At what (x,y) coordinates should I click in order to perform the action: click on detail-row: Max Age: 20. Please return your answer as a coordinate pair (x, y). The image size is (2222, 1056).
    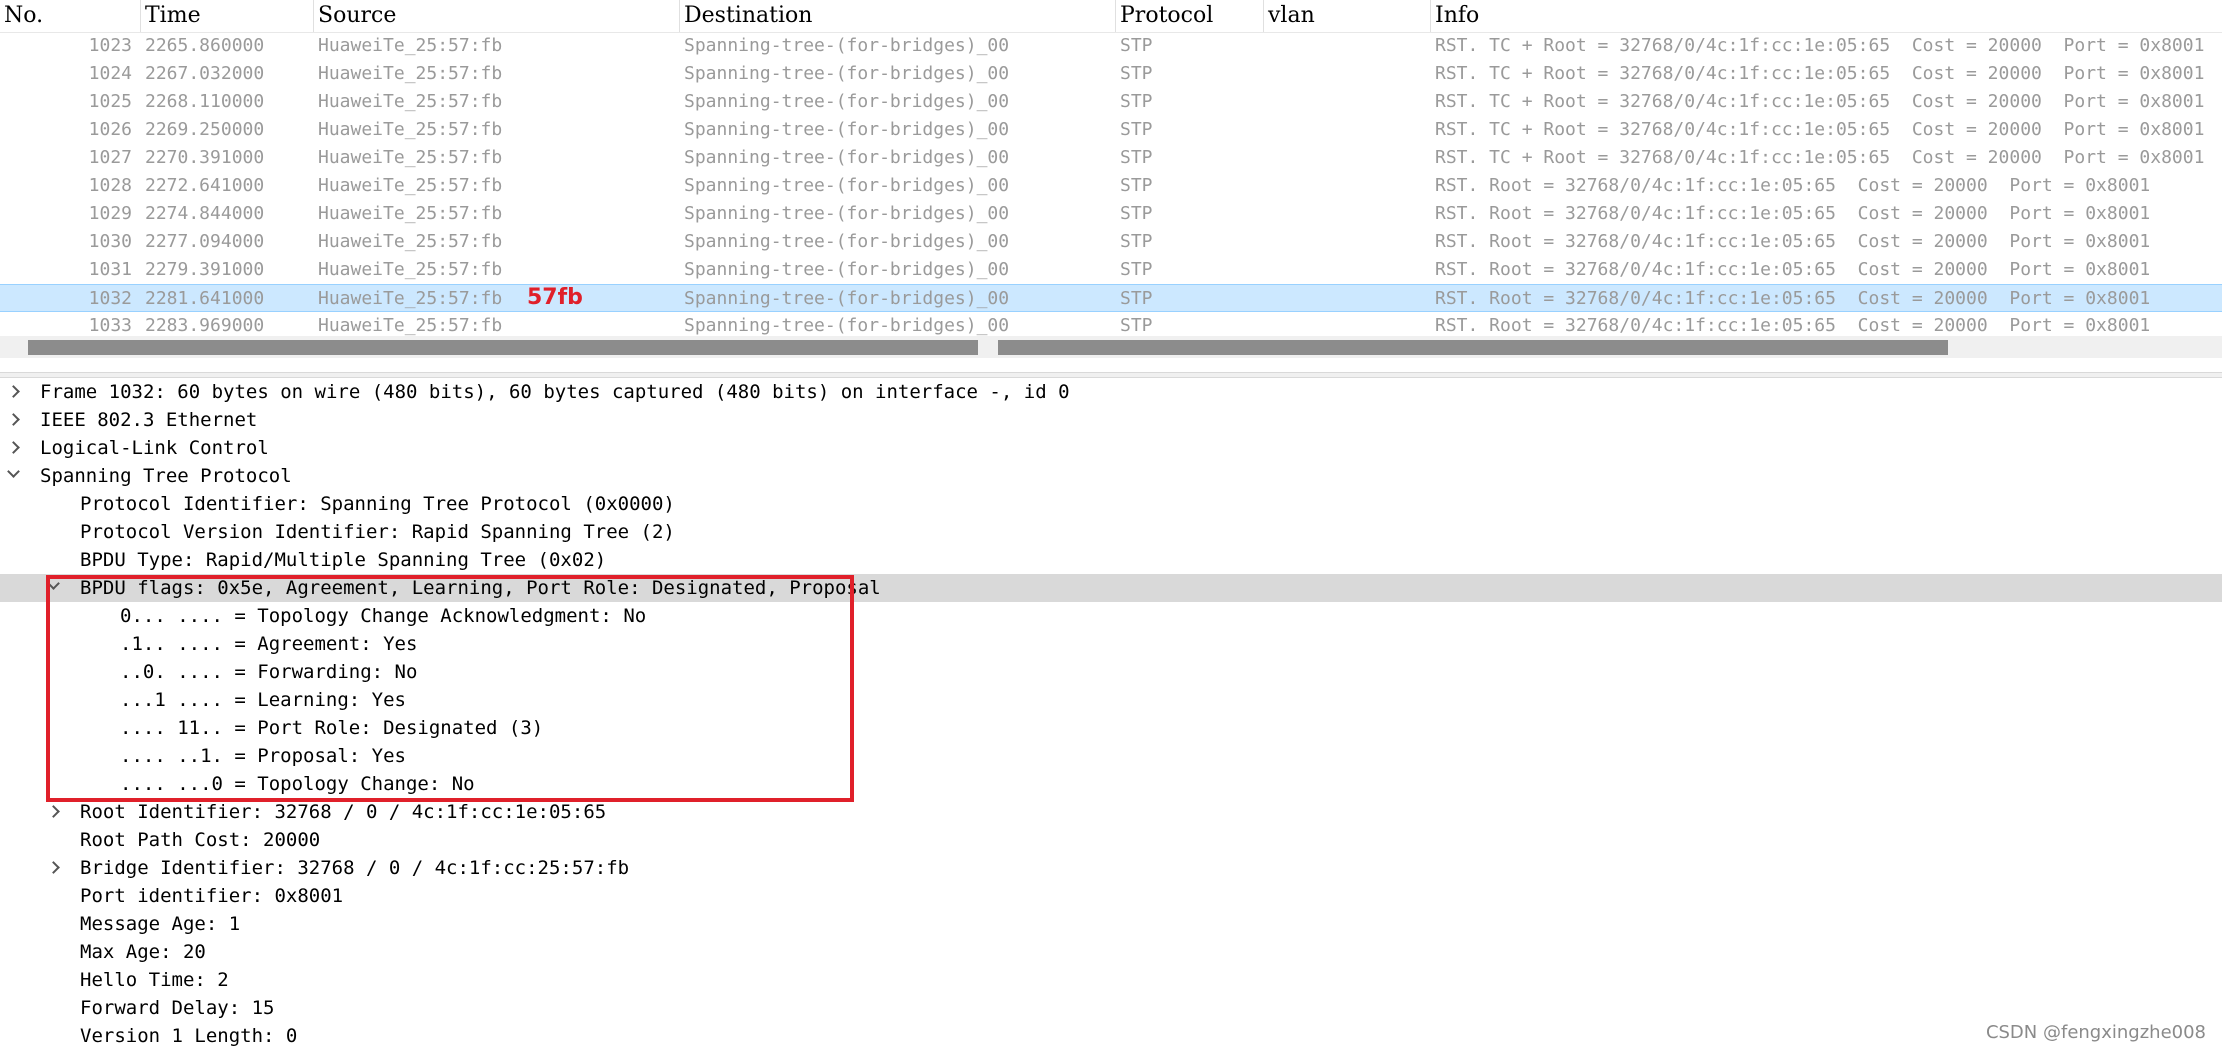
    Looking at the image, I should click on (1111, 952).